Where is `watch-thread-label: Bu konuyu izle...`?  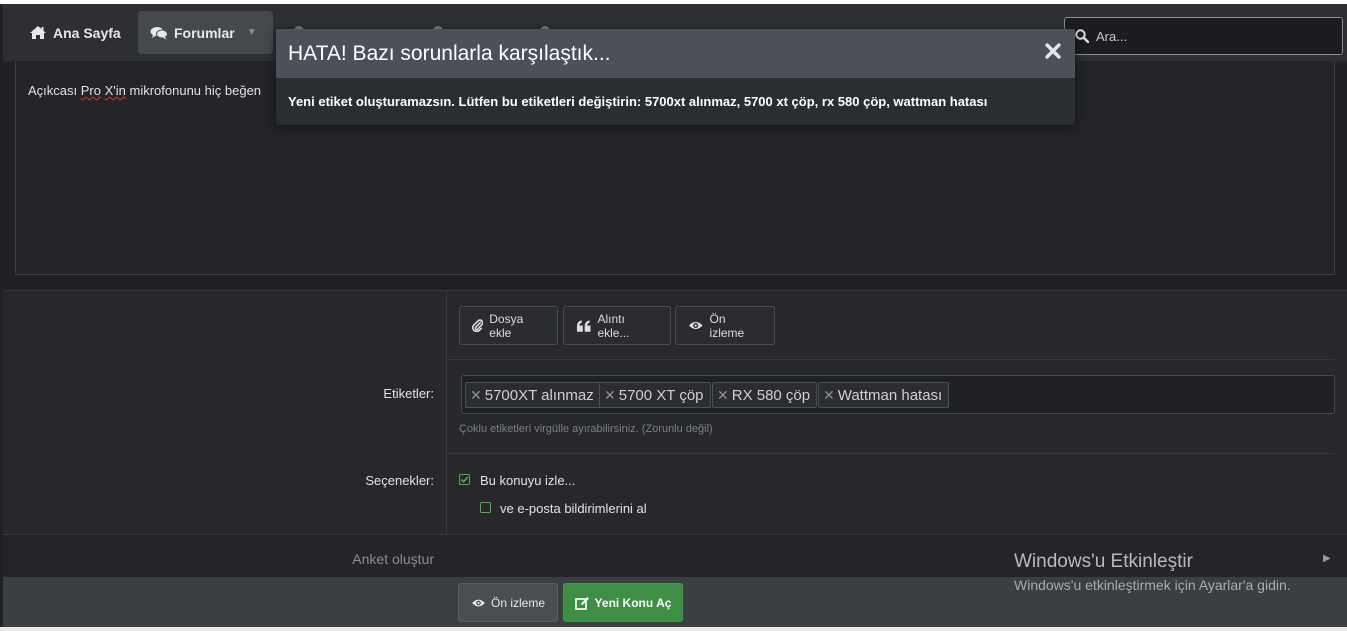 watch-thread-label: Bu konuyu izle... is located at coordinates (528, 480).